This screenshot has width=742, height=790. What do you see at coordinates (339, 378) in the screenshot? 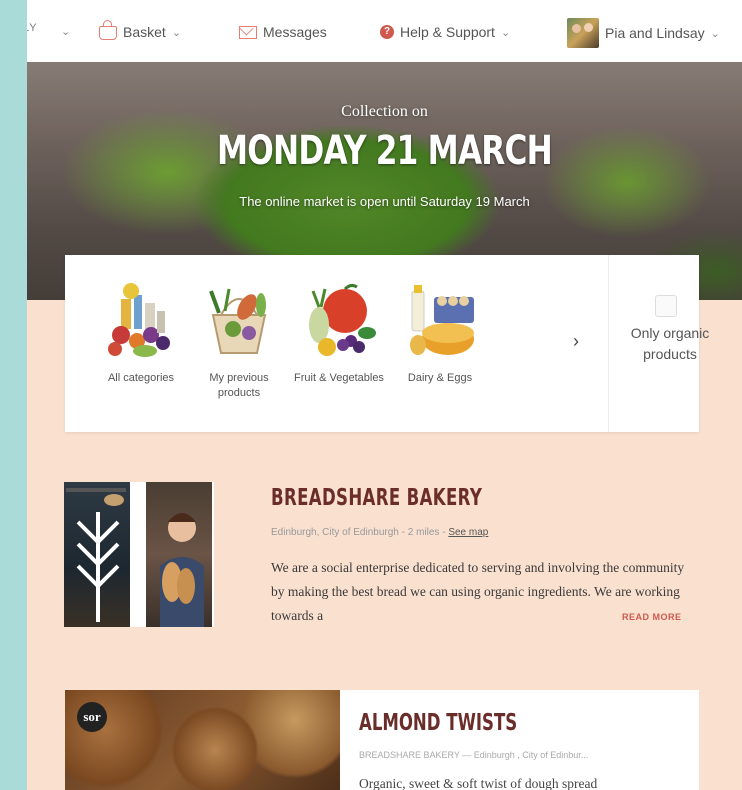
I see `category-label: Fruit & Vegetables` at bounding box center [339, 378].